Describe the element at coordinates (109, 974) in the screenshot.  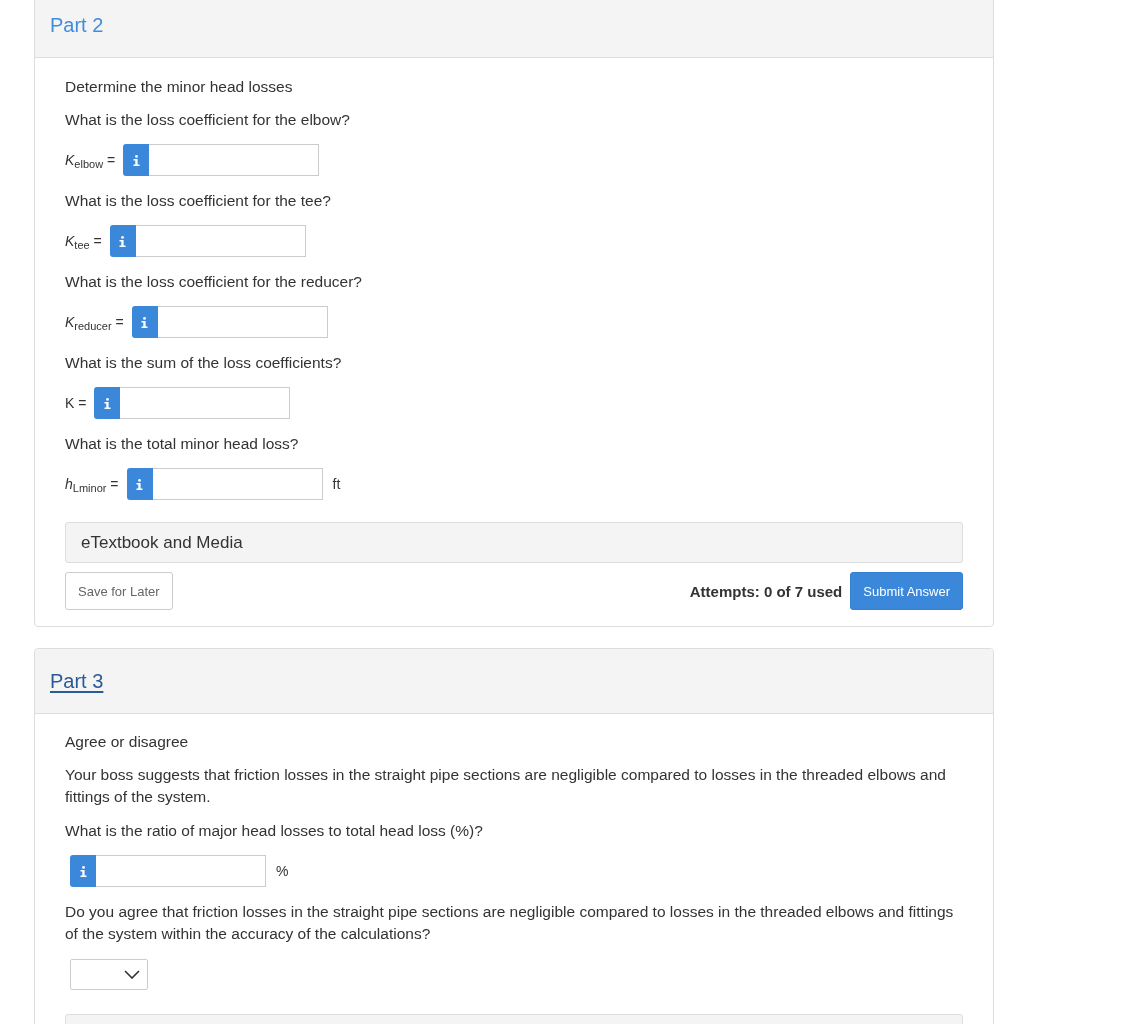
I see `answer-dropdown` at that location.